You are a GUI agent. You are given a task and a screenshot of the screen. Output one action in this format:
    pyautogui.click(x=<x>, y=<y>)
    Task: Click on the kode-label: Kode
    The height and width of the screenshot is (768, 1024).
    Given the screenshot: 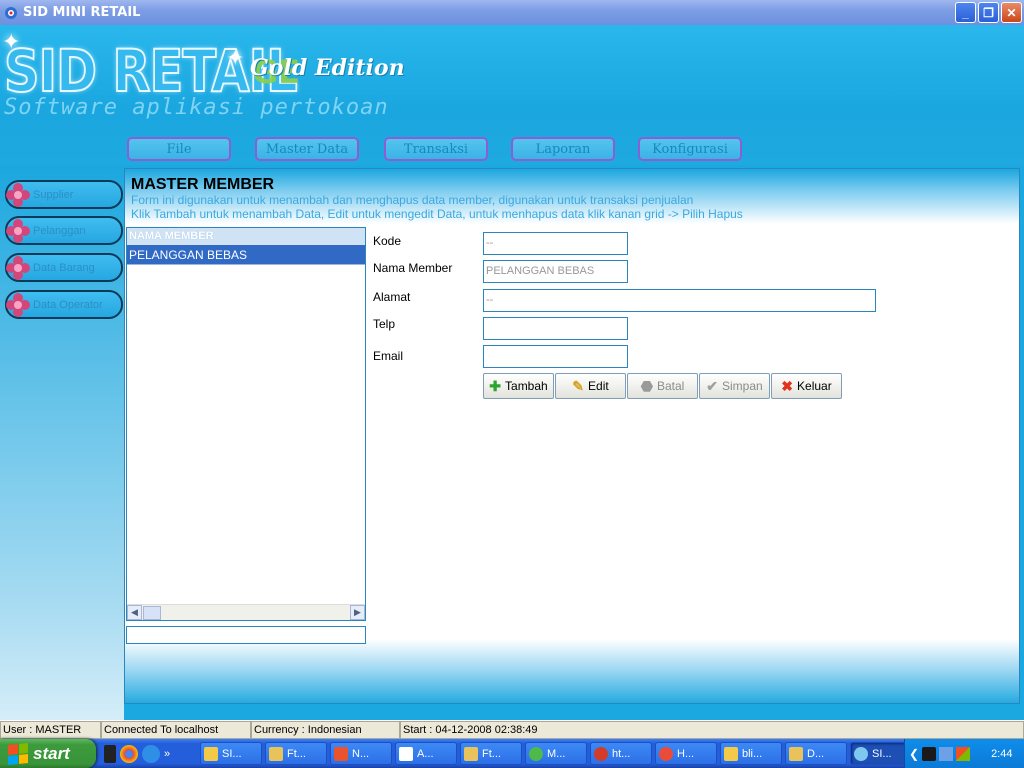 What is the action you would take?
    pyautogui.click(x=387, y=241)
    